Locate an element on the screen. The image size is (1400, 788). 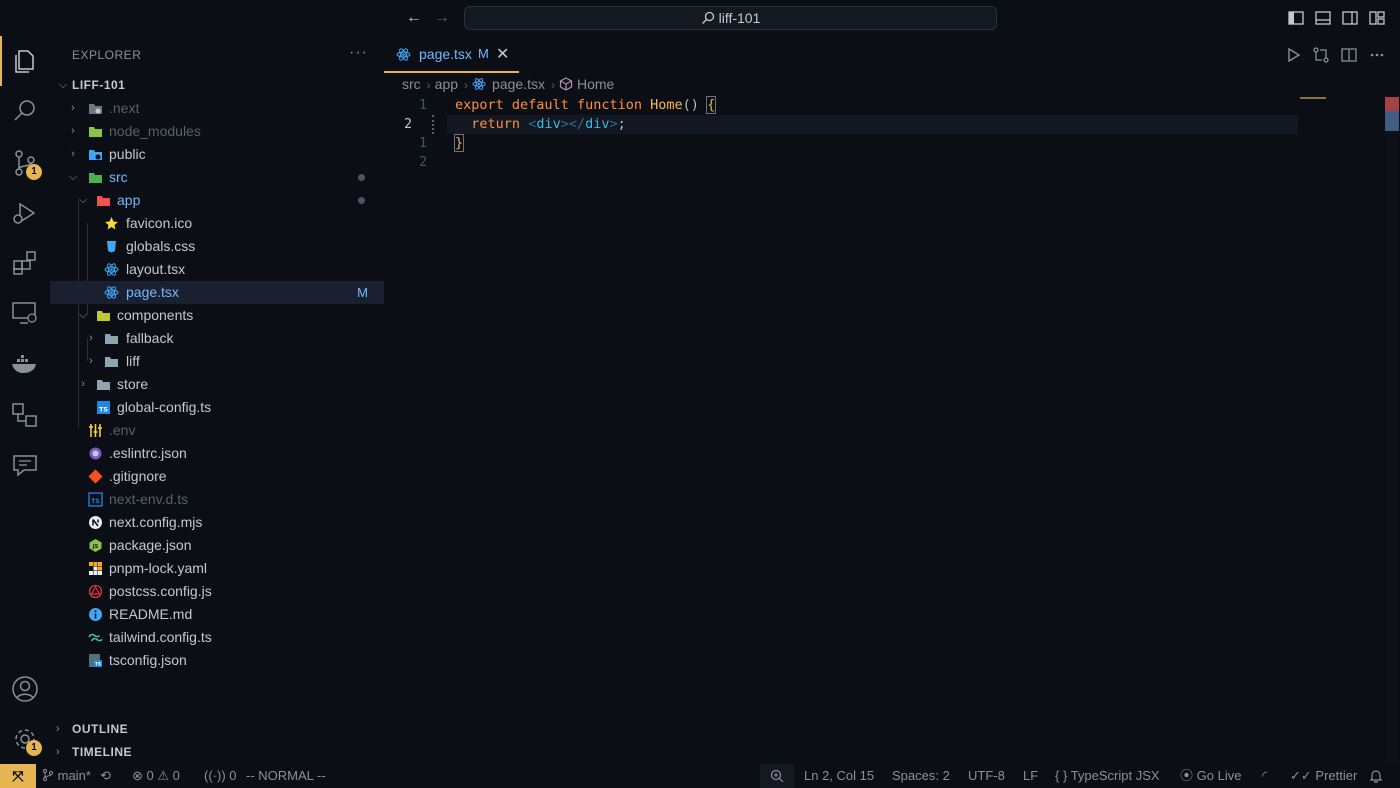
run-debug-icon is located at coordinates (25, 213).